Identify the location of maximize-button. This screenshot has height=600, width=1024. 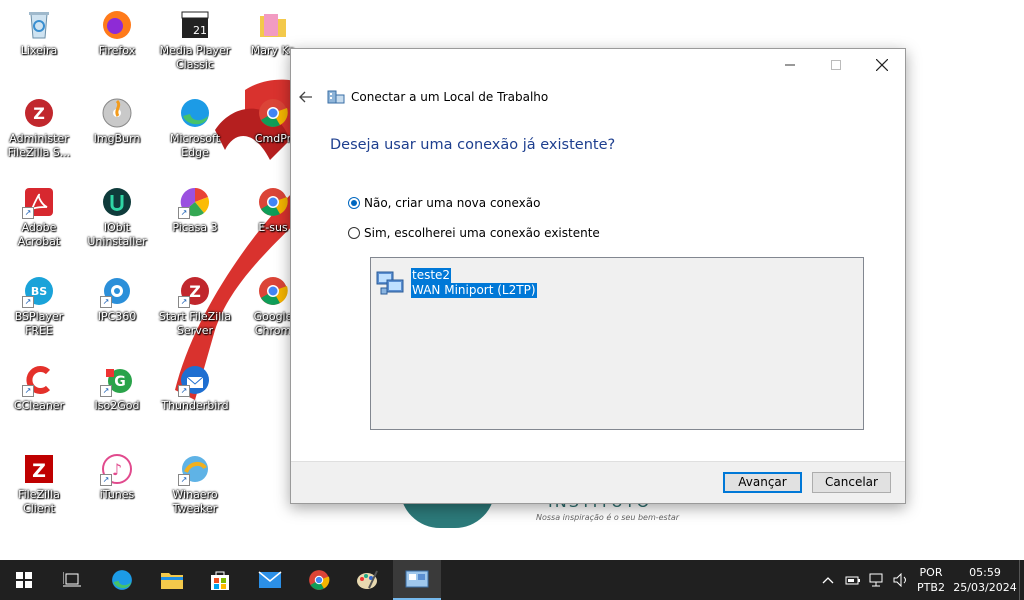
(836, 65).